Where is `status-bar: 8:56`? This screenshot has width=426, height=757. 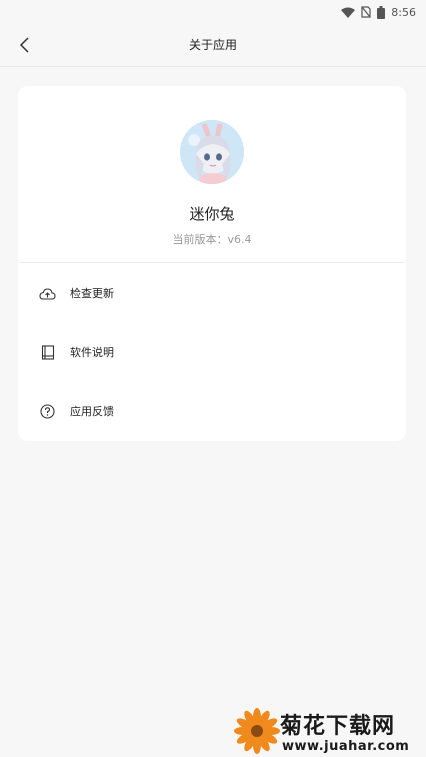 status-bar: 8:56 is located at coordinates (213, 12).